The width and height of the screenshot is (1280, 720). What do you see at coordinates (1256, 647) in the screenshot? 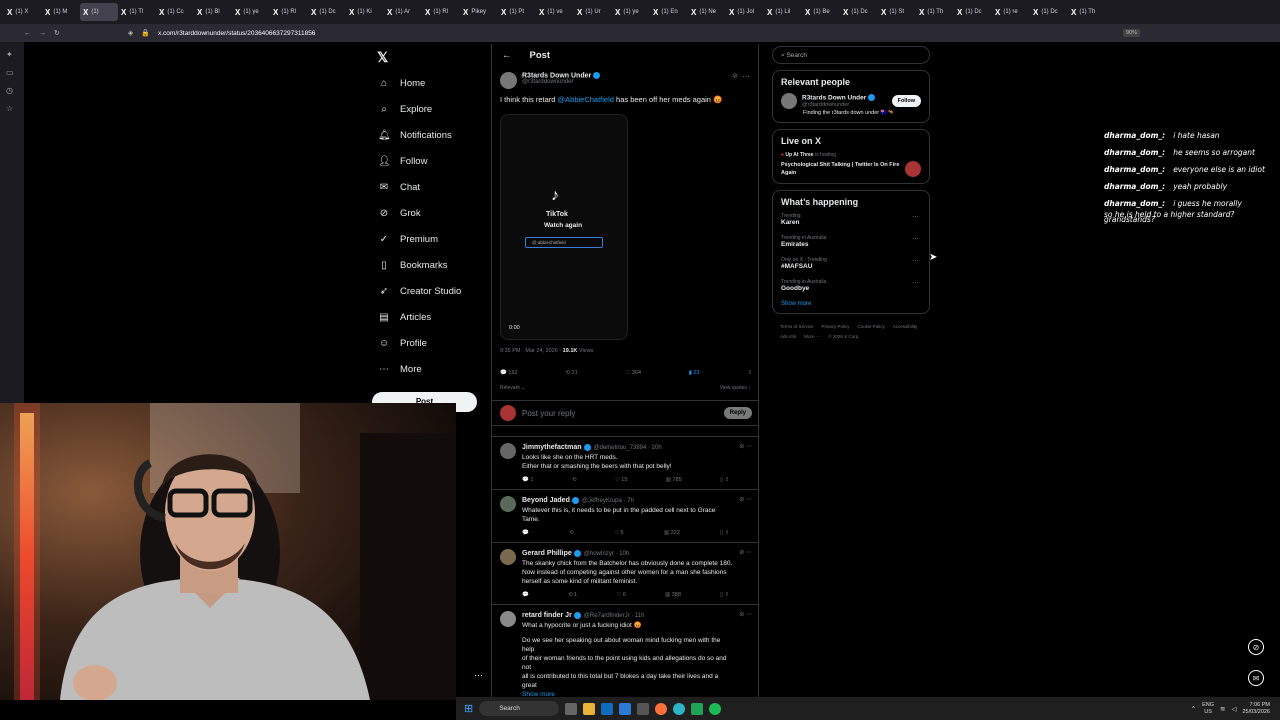
I see `grok-float-icon: ⊘` at bounding box center [1256, 647].